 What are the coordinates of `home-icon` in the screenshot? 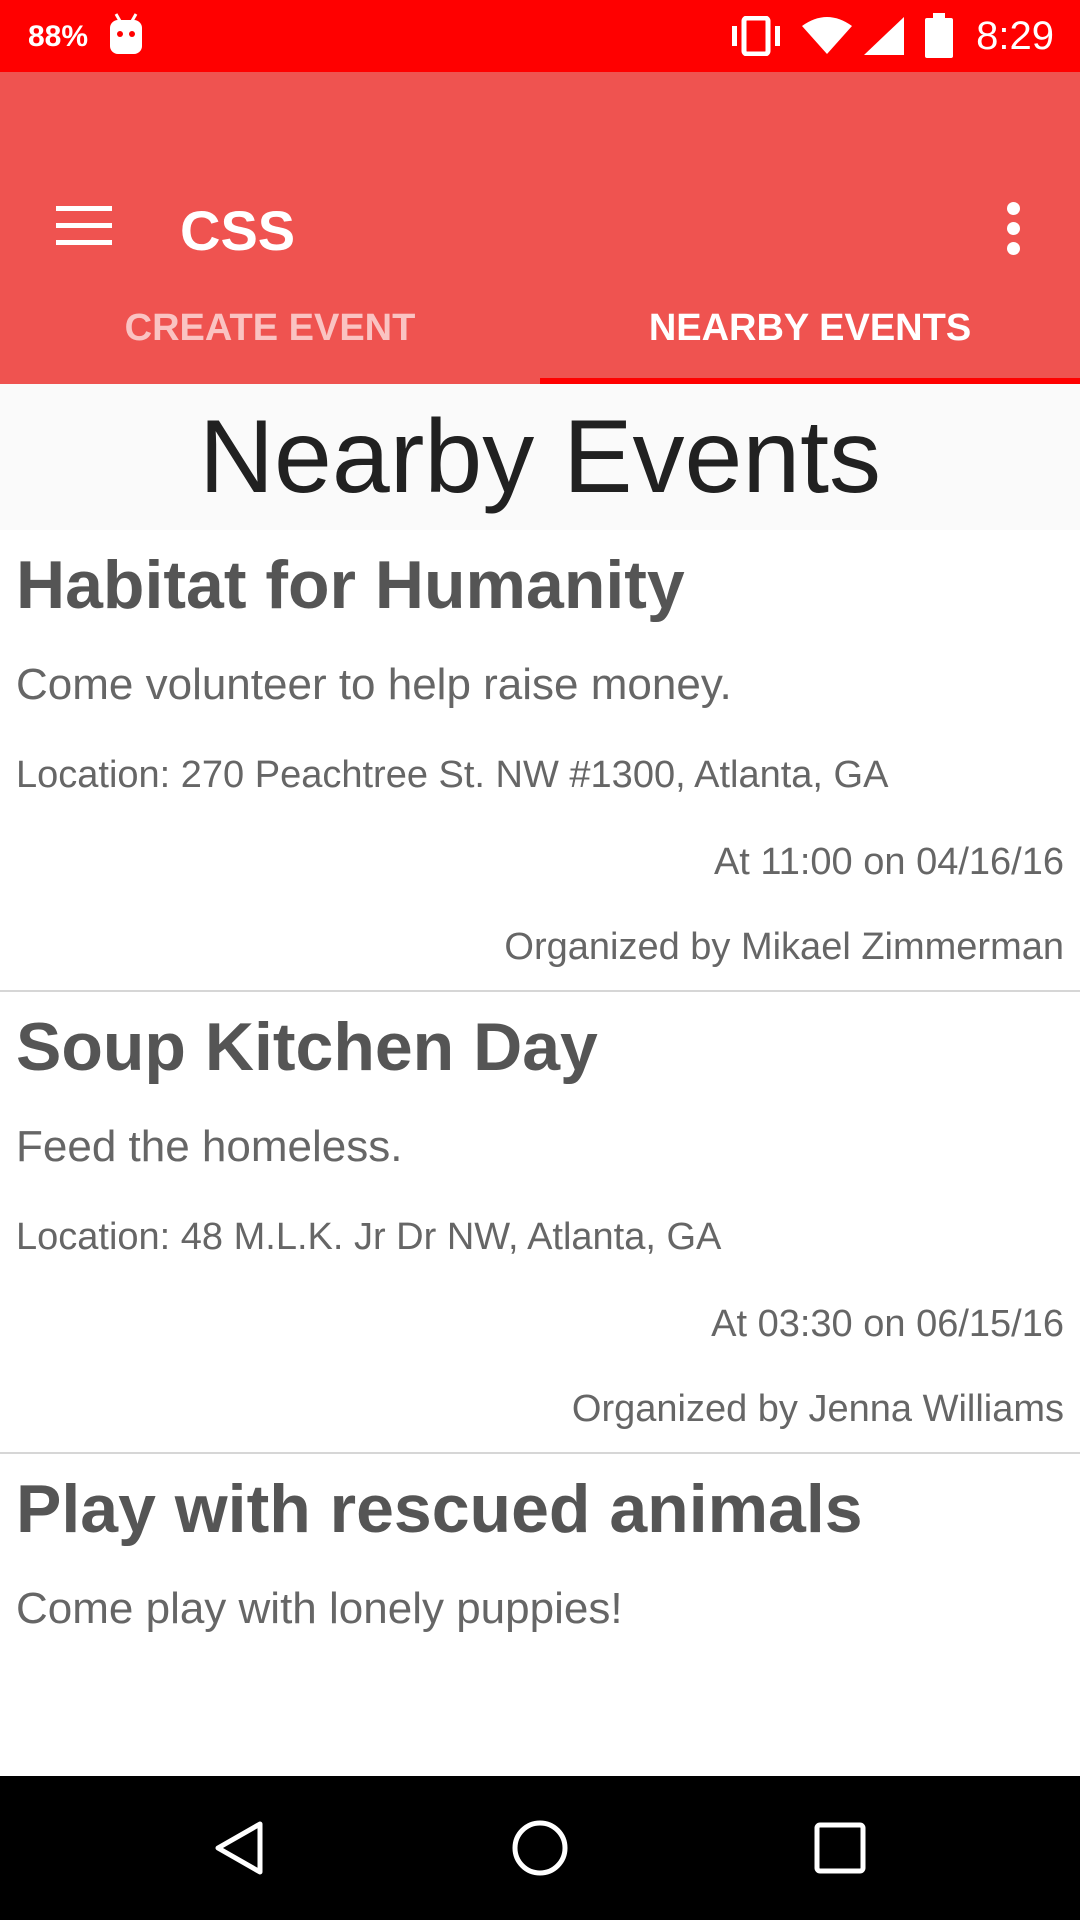 It's located at (540, 1848).